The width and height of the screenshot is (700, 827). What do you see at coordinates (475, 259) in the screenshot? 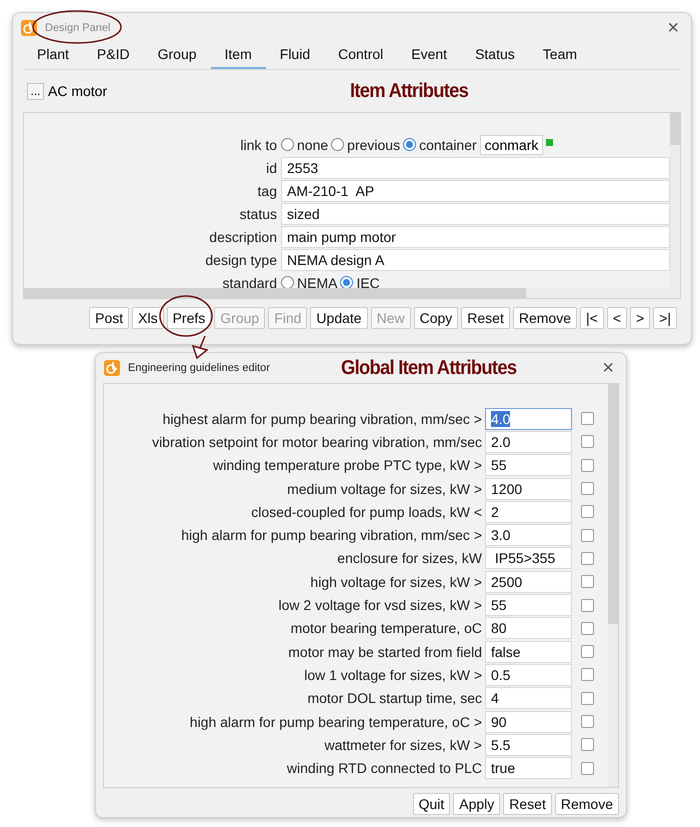
I see `text-field: NEMA design A` at bounding box center [475, 259].